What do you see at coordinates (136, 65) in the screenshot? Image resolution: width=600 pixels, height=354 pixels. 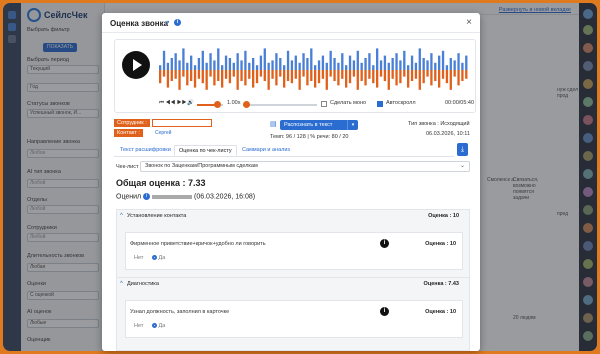 I see `play-button` at bounding box center [136, 65].